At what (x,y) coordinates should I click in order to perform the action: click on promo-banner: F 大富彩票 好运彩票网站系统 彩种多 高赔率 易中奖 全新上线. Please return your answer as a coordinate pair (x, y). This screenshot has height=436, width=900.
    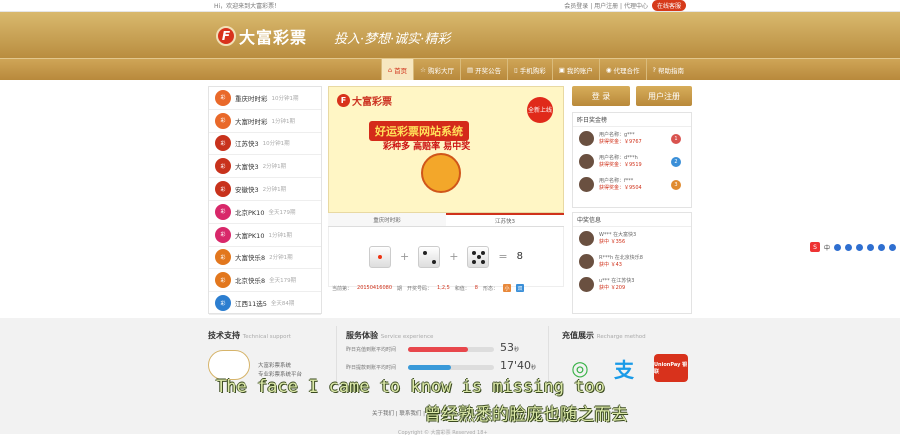
    Looking at the image, I should click on (446, 149).